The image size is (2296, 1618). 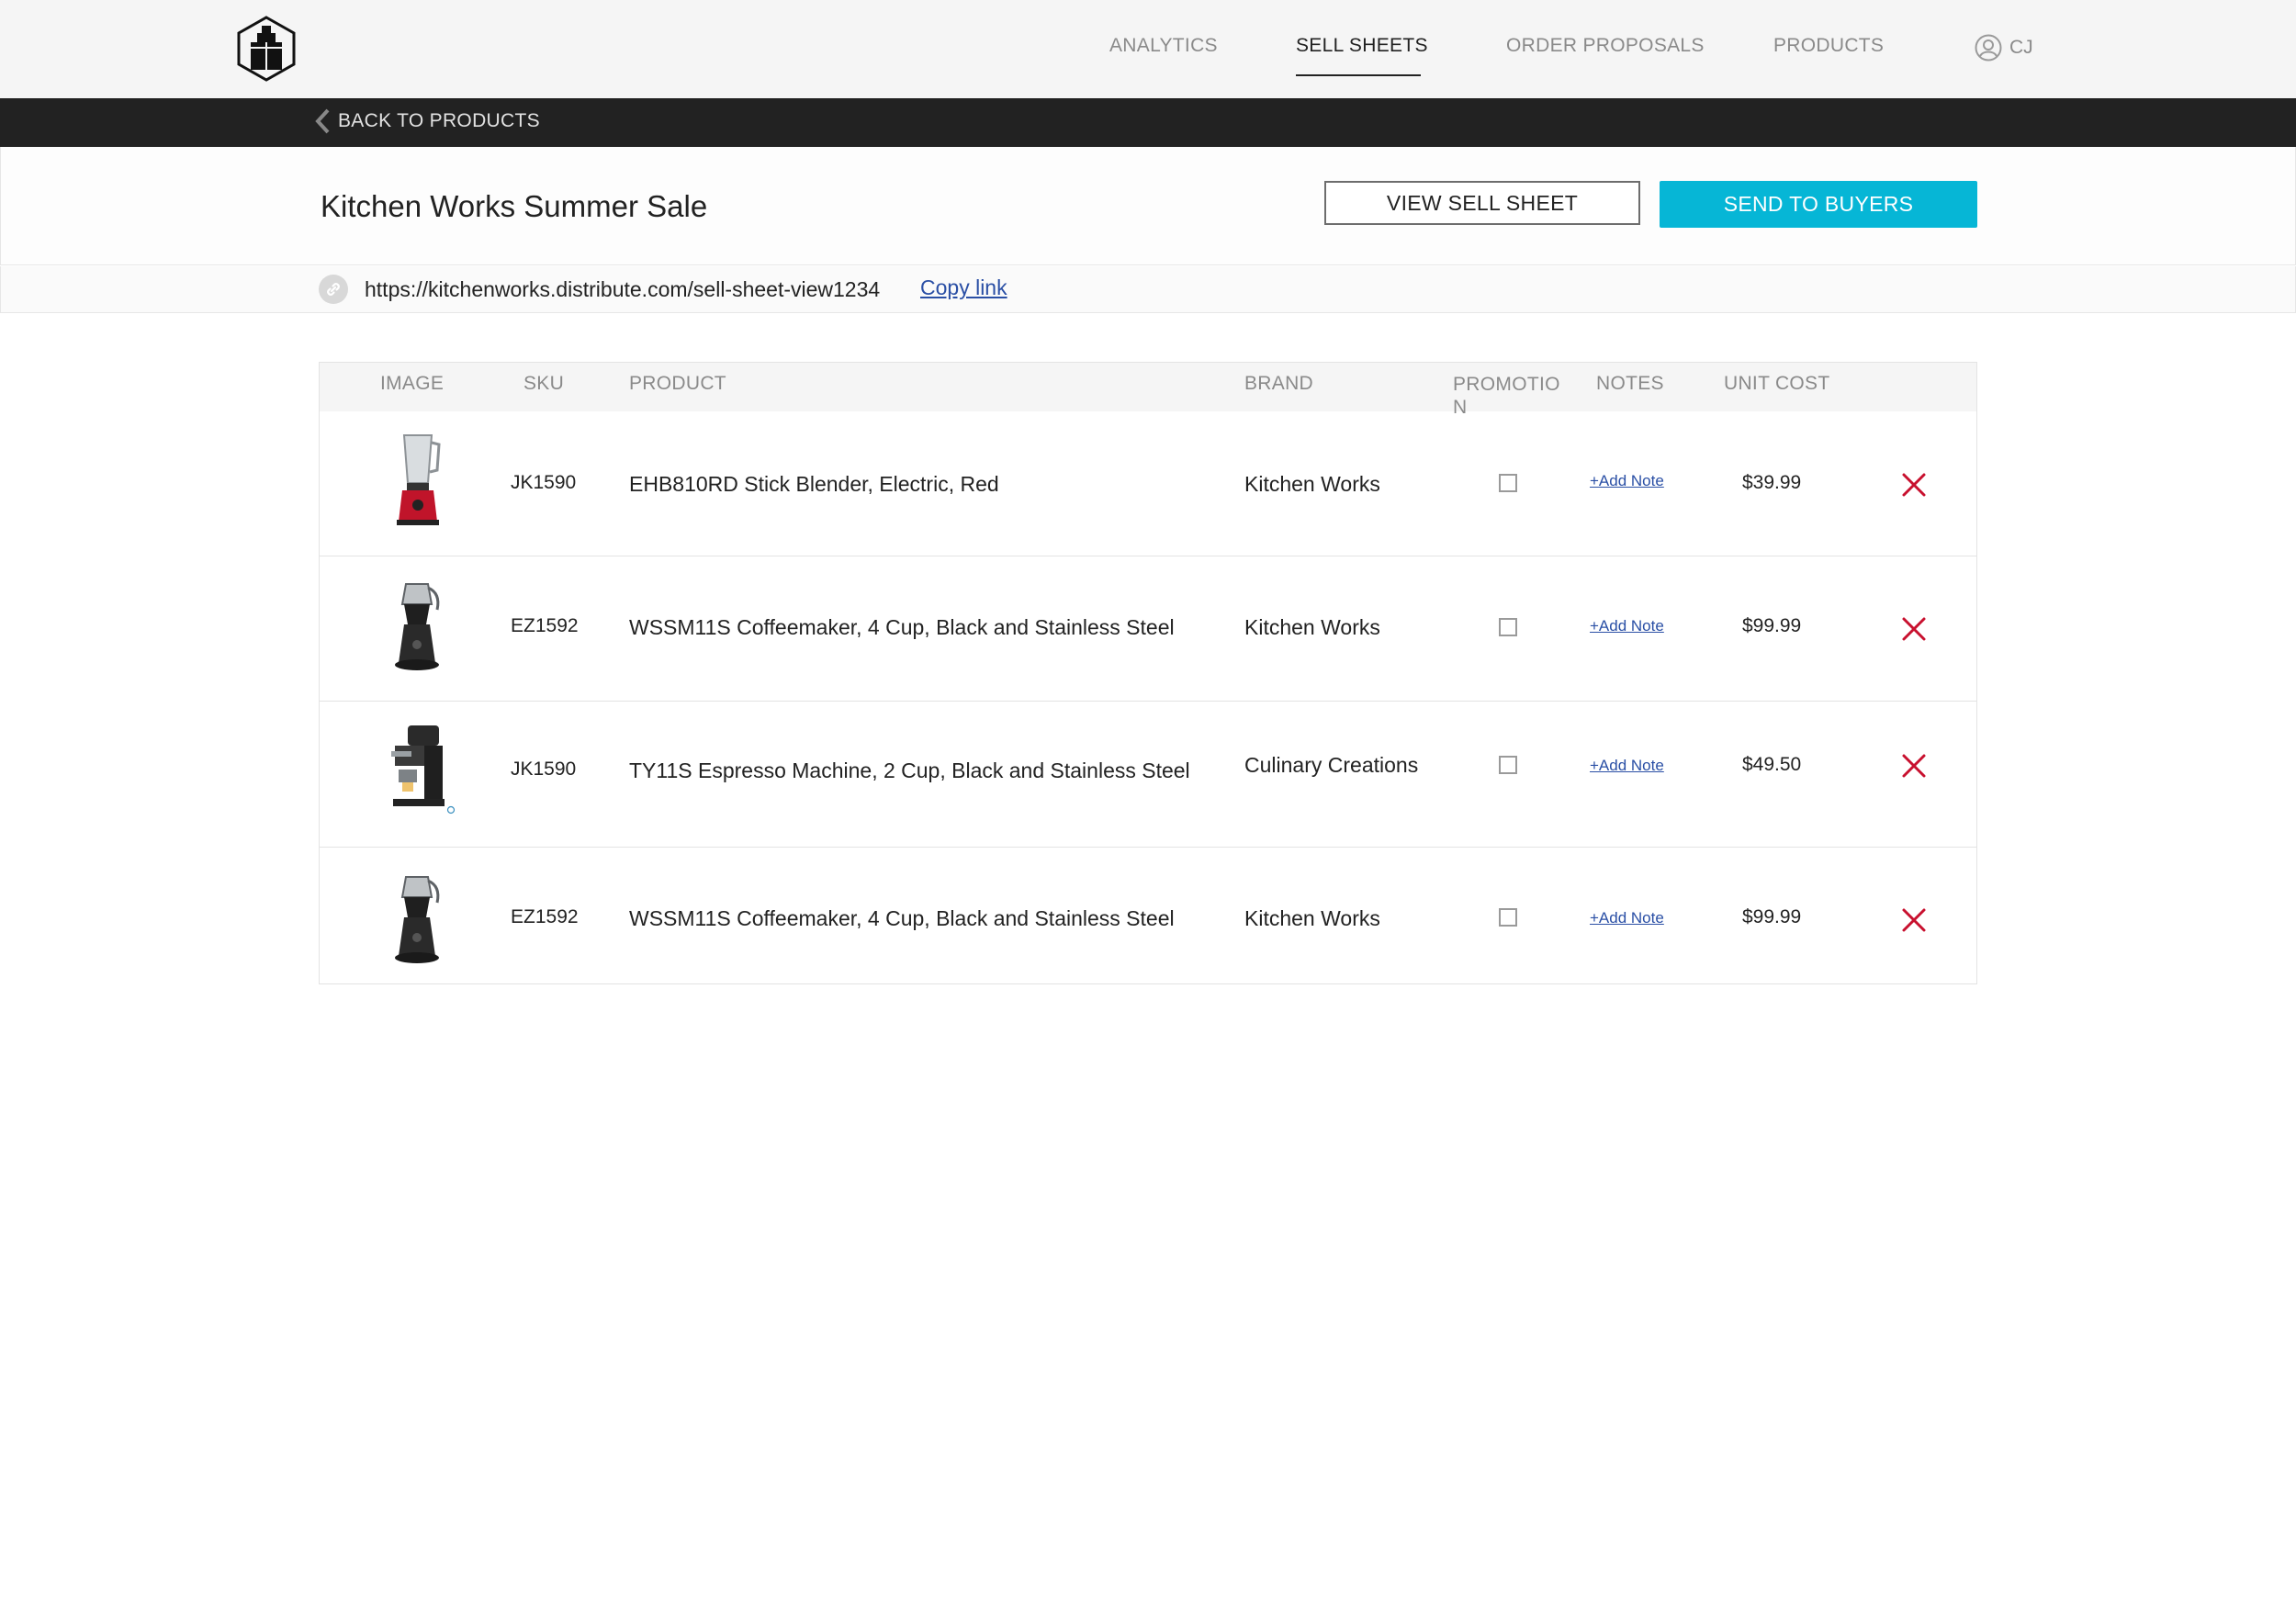 What do you see at coordinates (1772, 482) in the screenshot?
I see `unit-cost-cell: $39.99` at bounding box center [1772, 482].